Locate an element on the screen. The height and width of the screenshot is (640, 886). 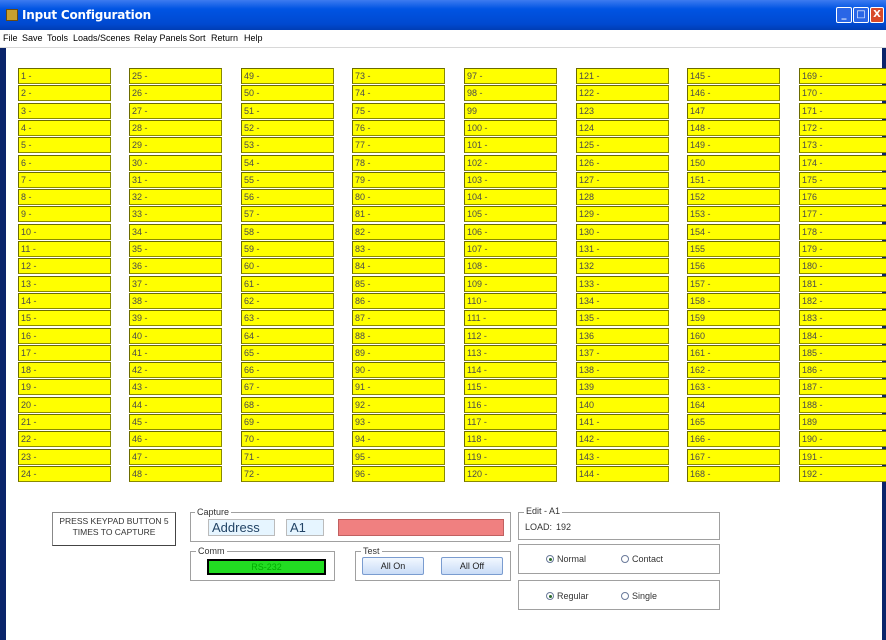
input-cell: 141 - is located at coordinates (622, 422).